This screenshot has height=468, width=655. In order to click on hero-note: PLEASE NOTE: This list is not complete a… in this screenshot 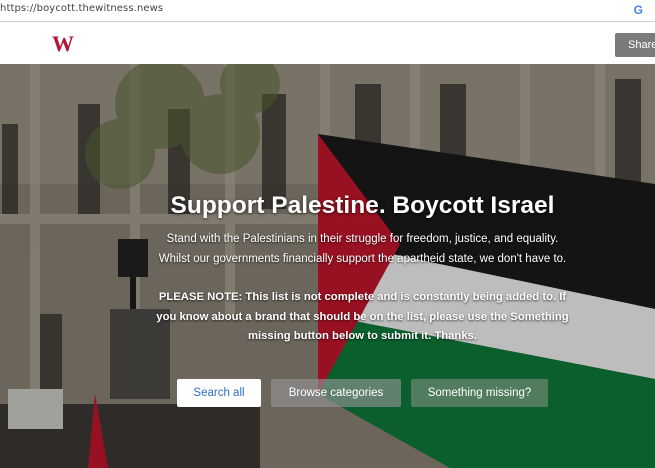, I will do `click(362, 316)`.